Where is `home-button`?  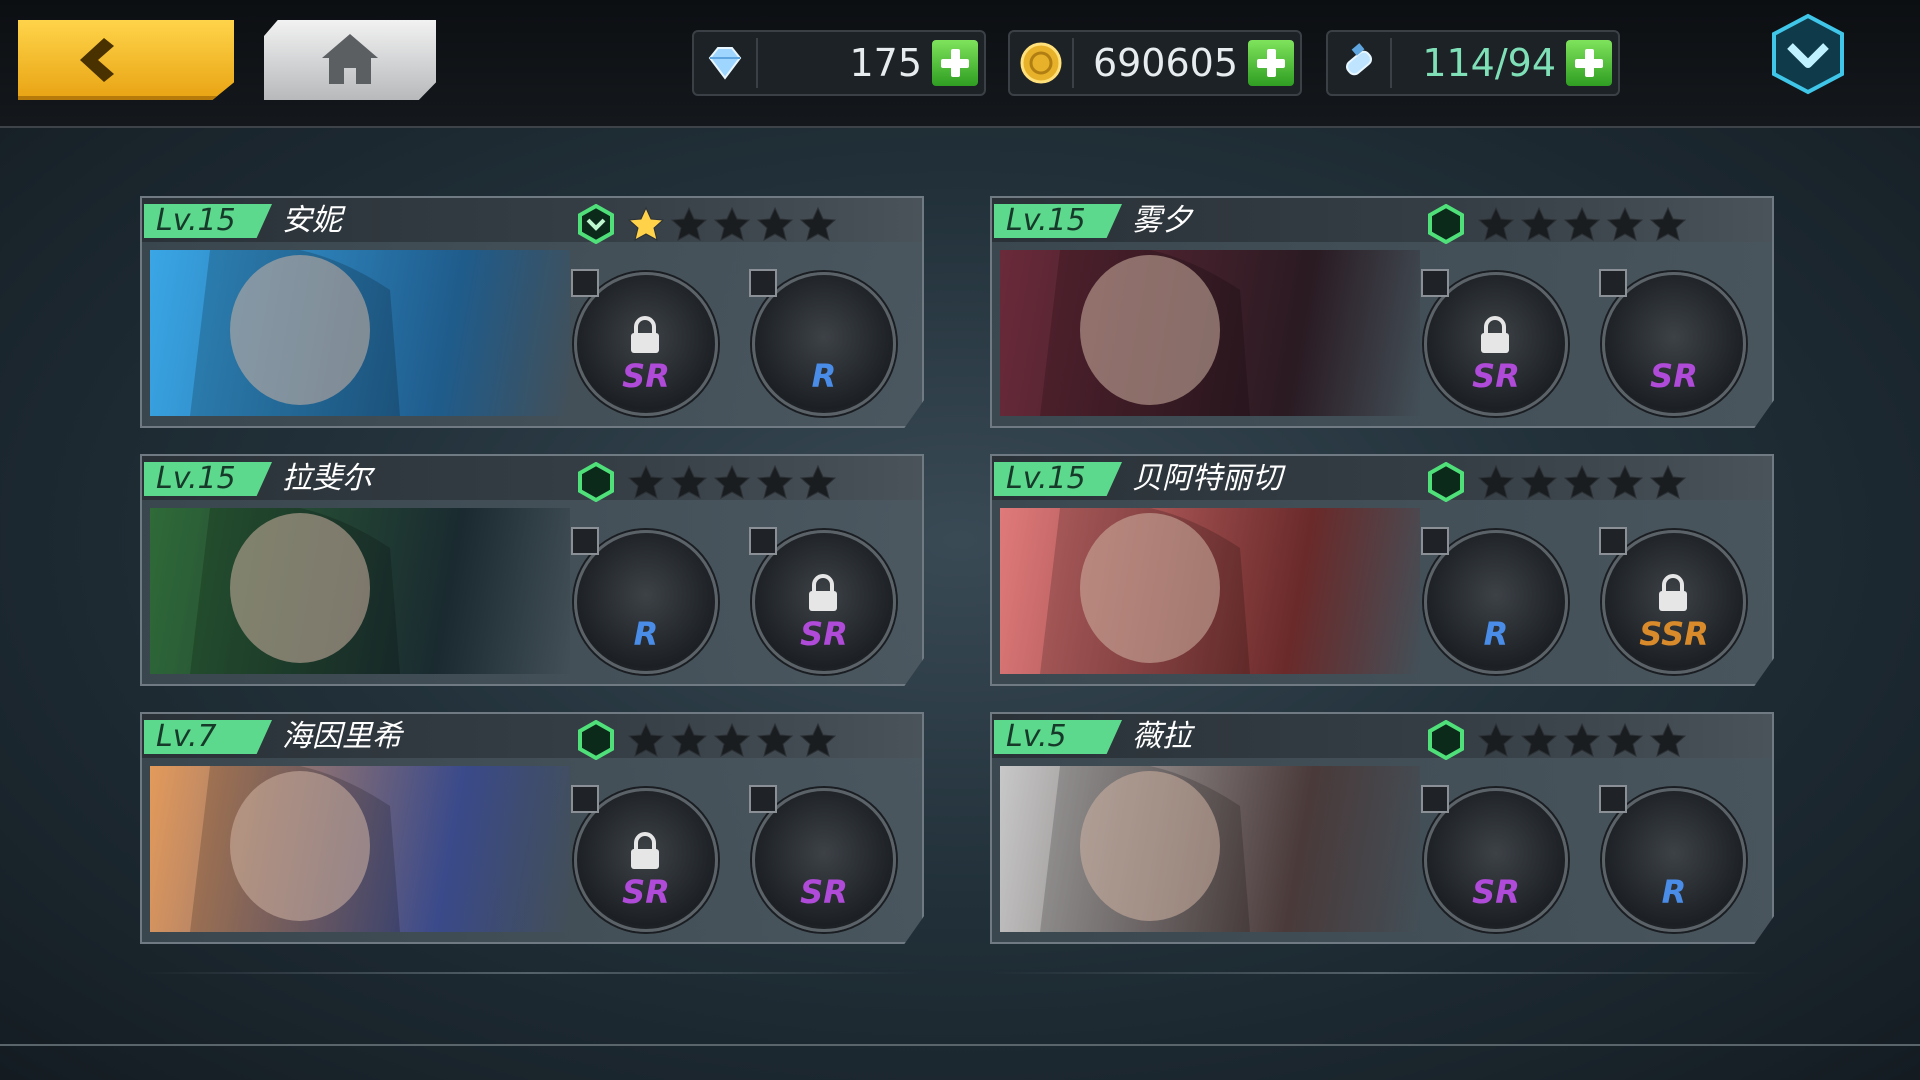 home-button is located at coordinates (350, 60).